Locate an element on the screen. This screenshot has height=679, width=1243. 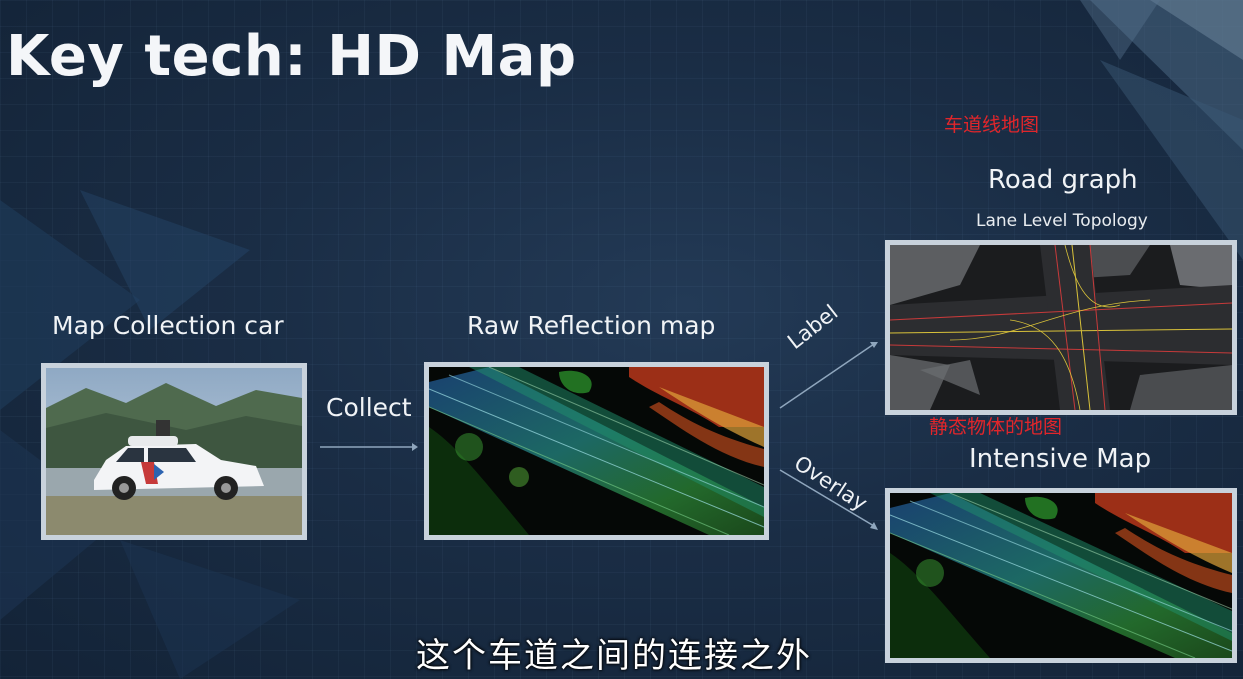
road-graph-image is located at coordinates (1061, 327).